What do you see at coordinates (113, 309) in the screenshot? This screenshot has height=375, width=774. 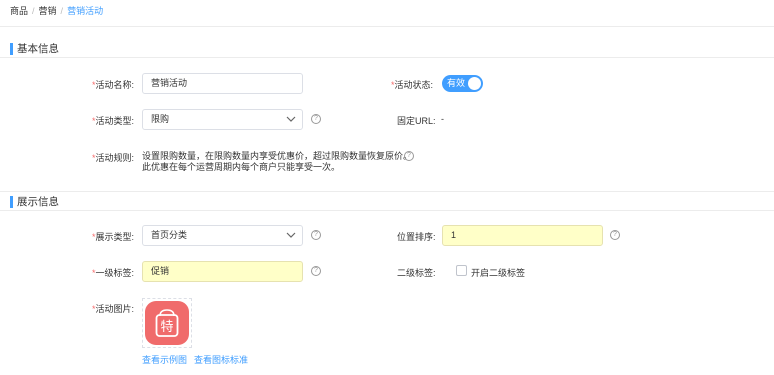 I see `activity-image-label: *活动图片:` at bounding box center [113, 309].